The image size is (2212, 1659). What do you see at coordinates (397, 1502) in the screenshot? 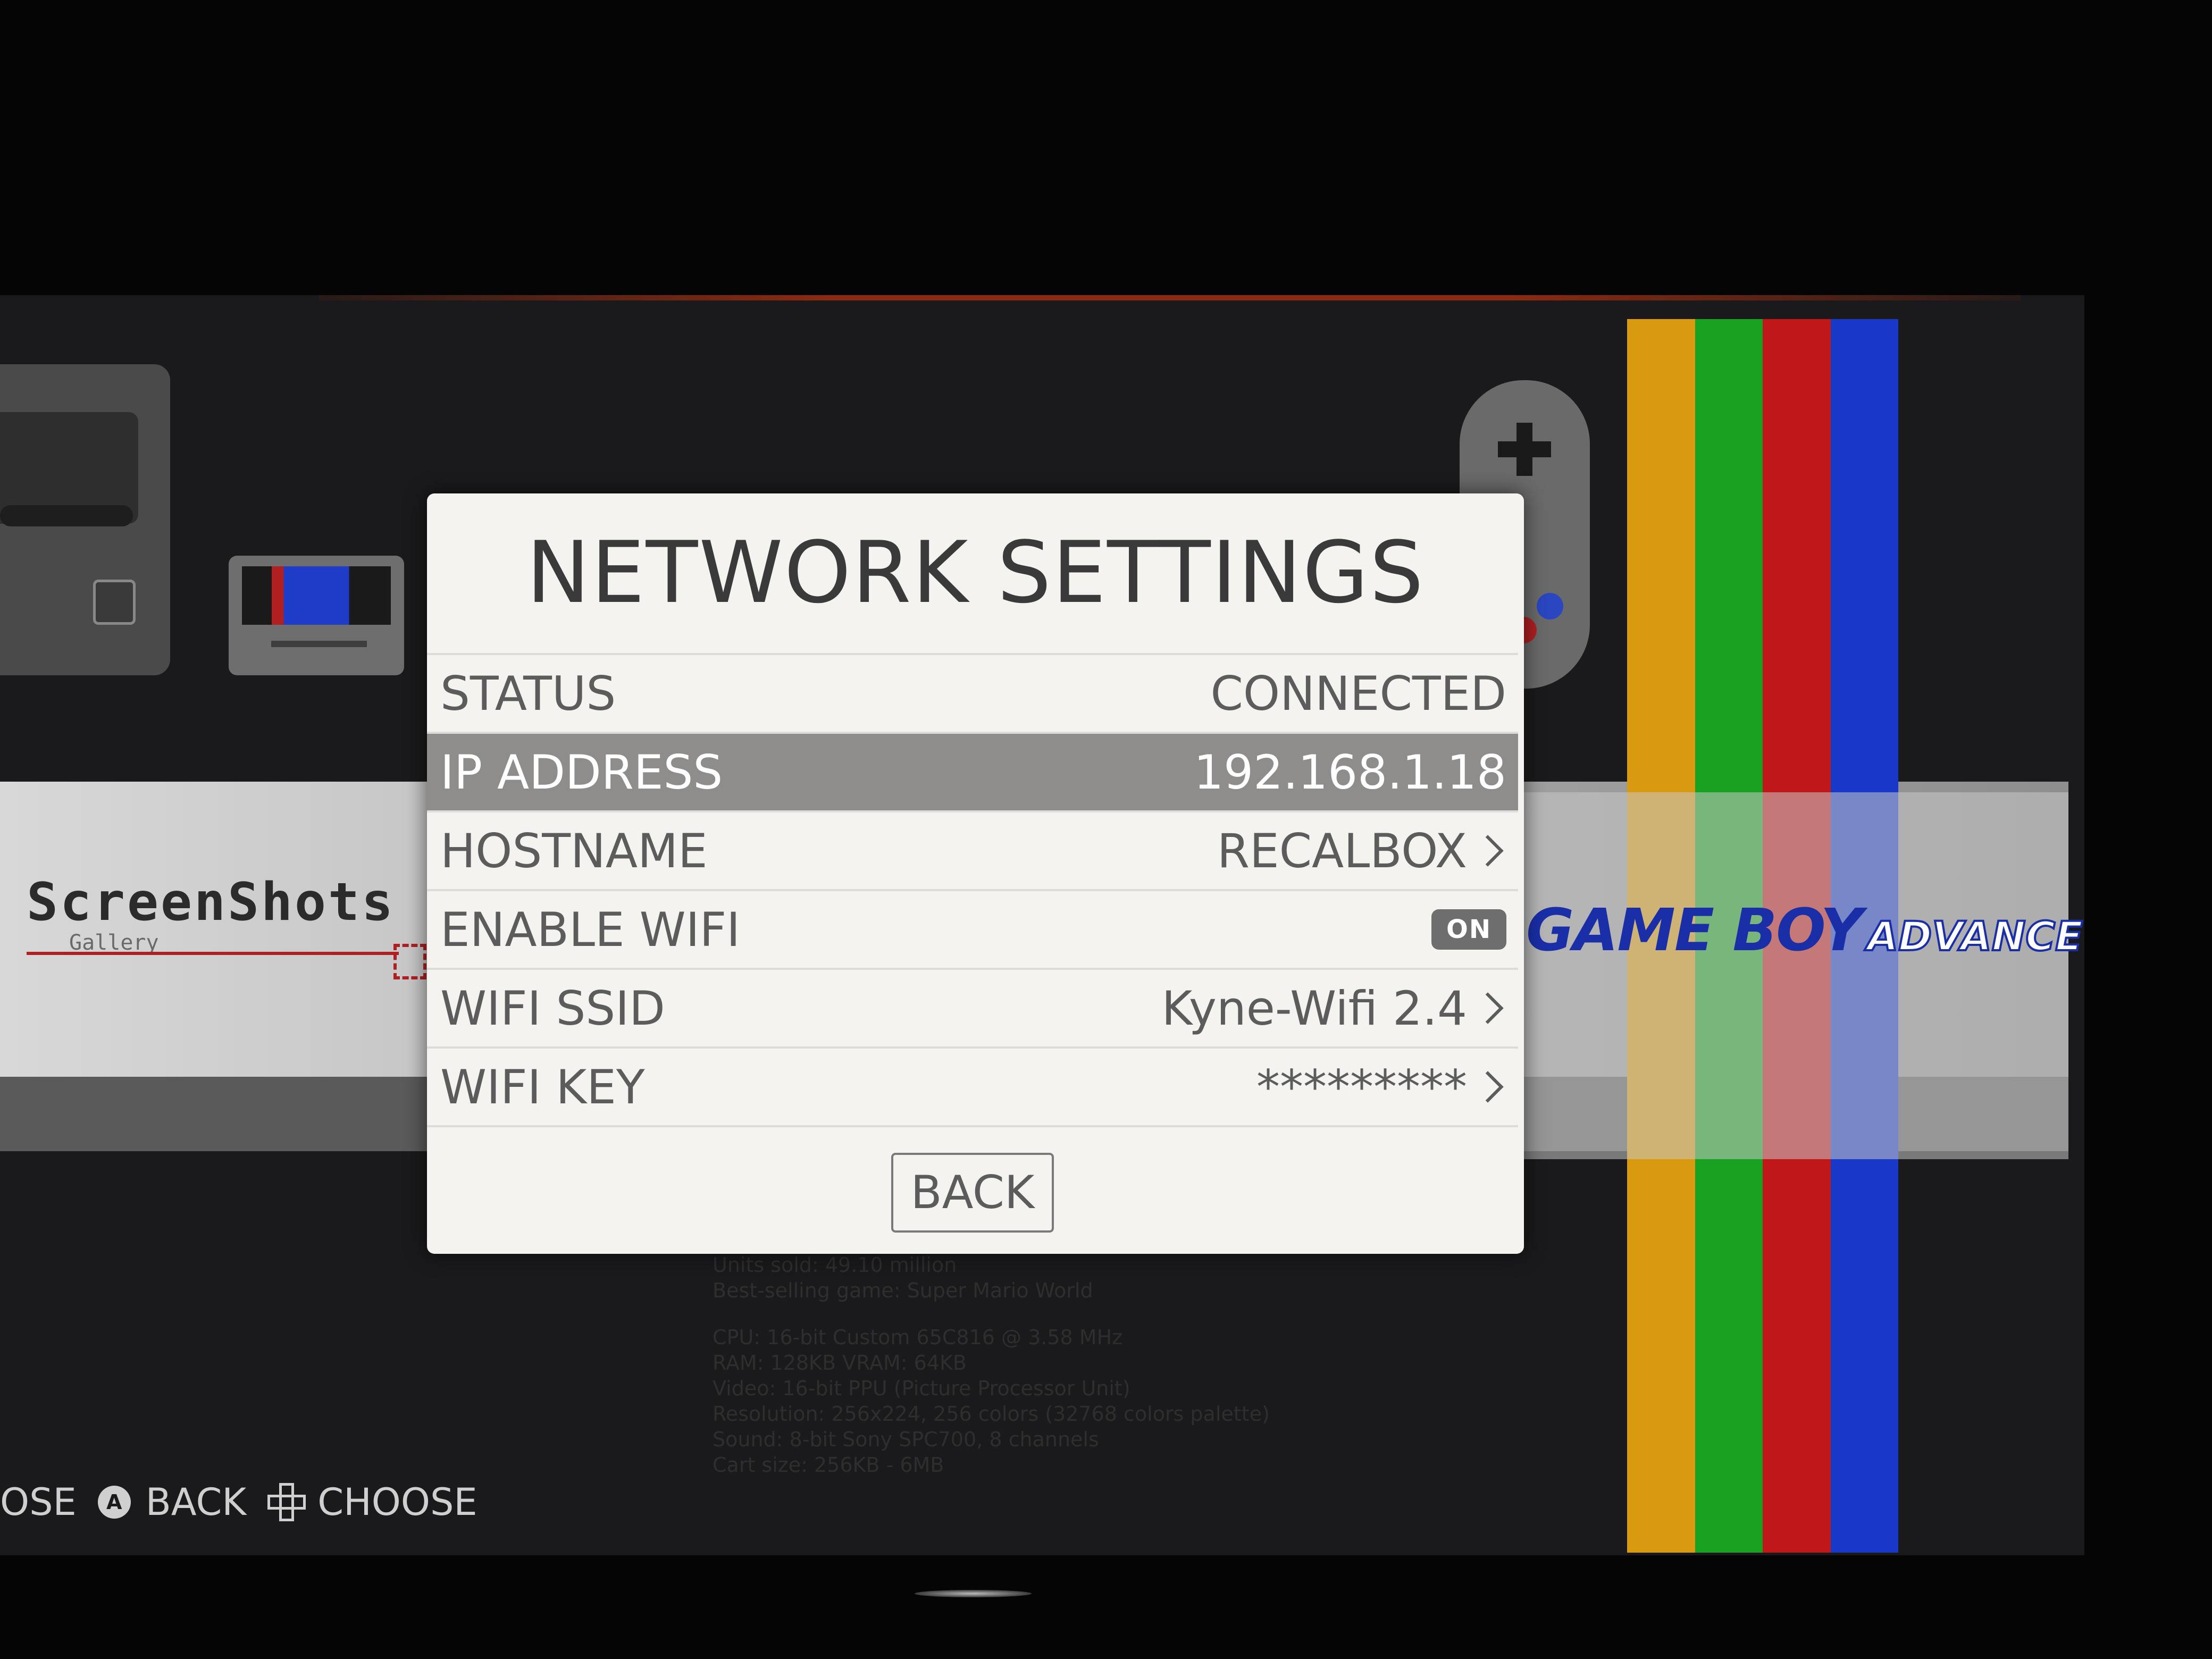
I see `help-choose-label: CHOOSE` at bounding box center [397, 1502].